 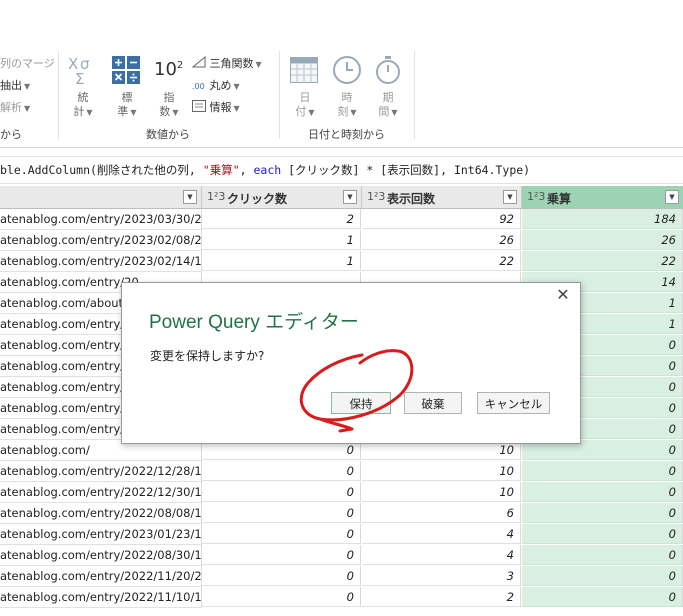 I want to click on time-button: 時 刻 ▼, so click(x=347, y=105).